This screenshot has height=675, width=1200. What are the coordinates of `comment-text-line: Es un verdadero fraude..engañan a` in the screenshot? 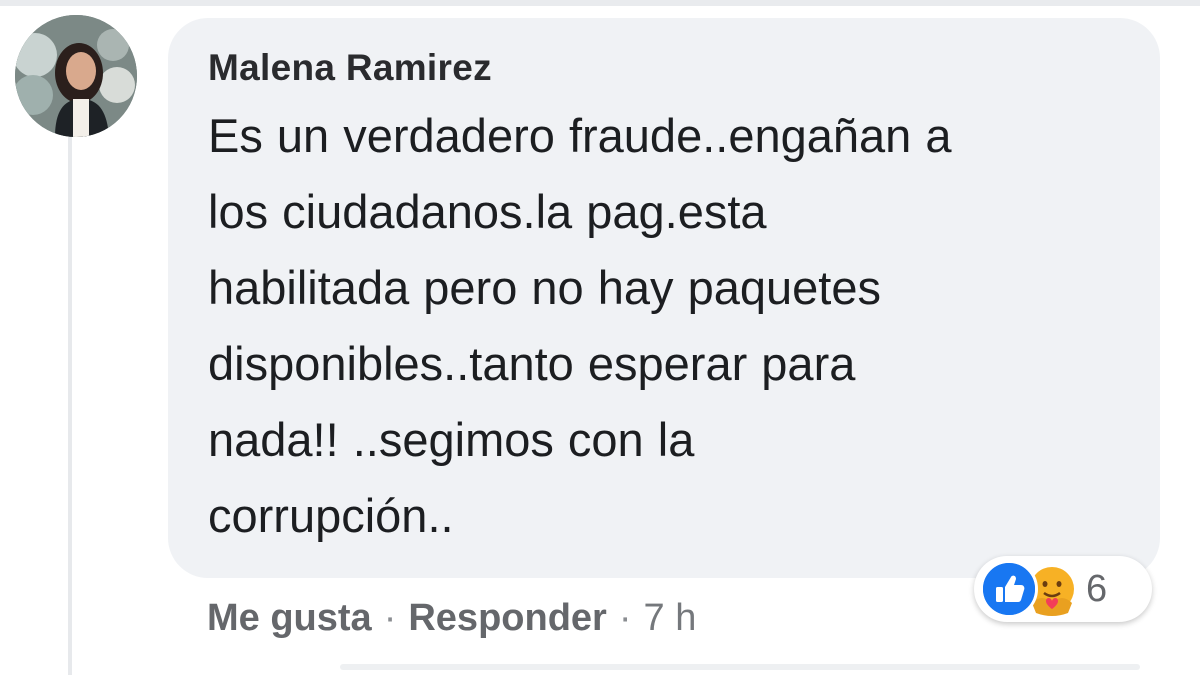 It's located at (580, 135).